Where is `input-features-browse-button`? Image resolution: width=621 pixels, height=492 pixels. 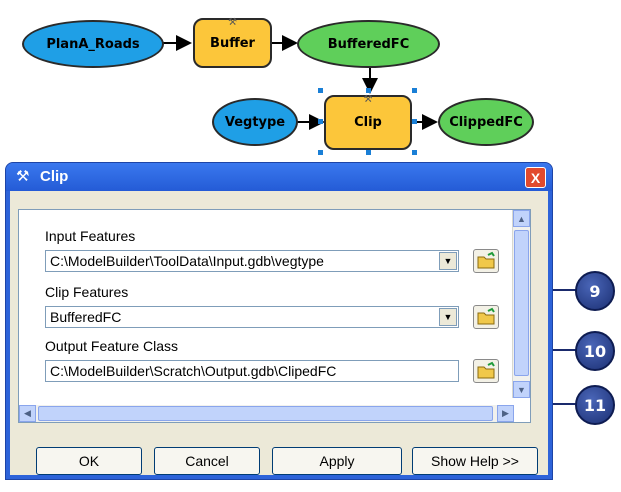 input-features-browse-button is located at coordinates (486, 261).